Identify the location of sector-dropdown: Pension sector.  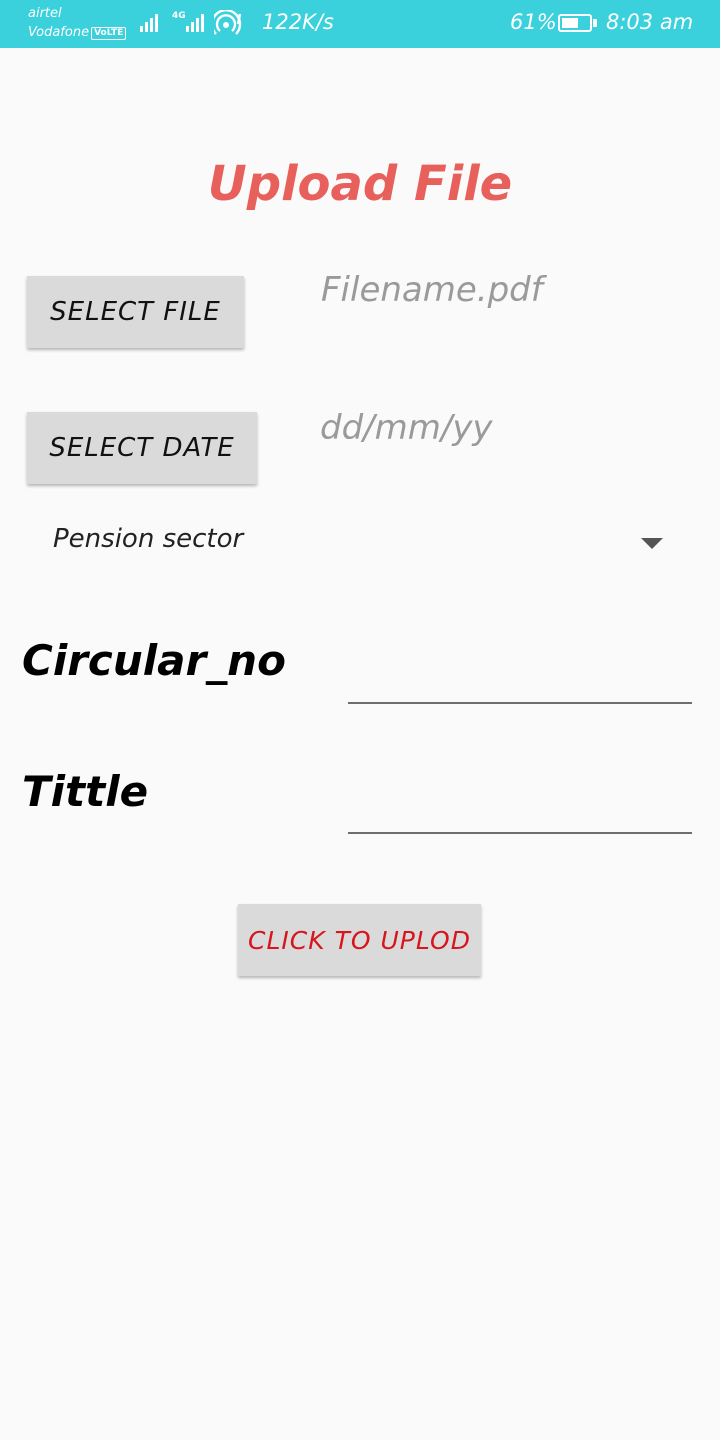
(355, 546).